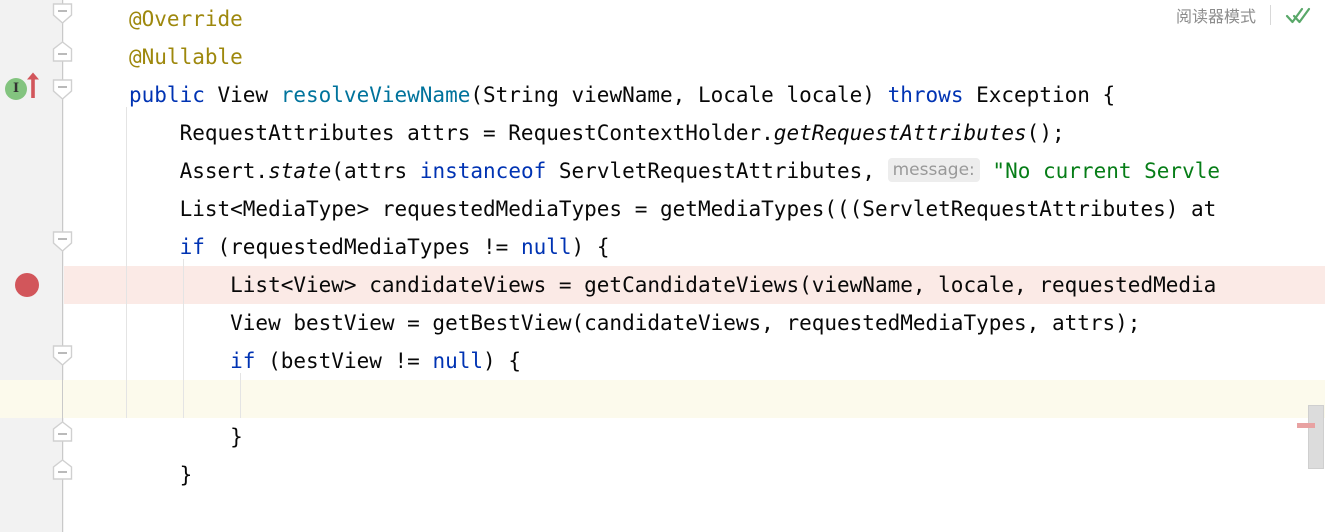  I want to click on code-token: @Nullable, so click(186, 57).